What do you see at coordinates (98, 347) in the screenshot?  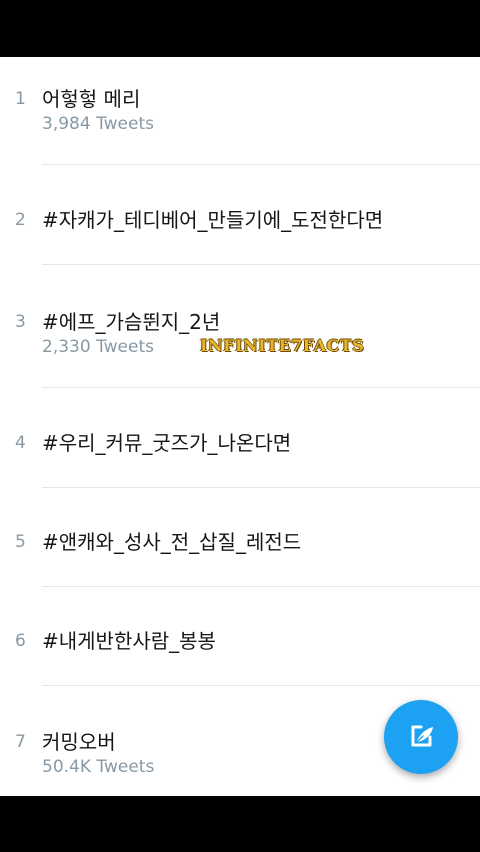 I see `trend-tweet-count: 2,330 Tweets` at bounding box center [98, 347].